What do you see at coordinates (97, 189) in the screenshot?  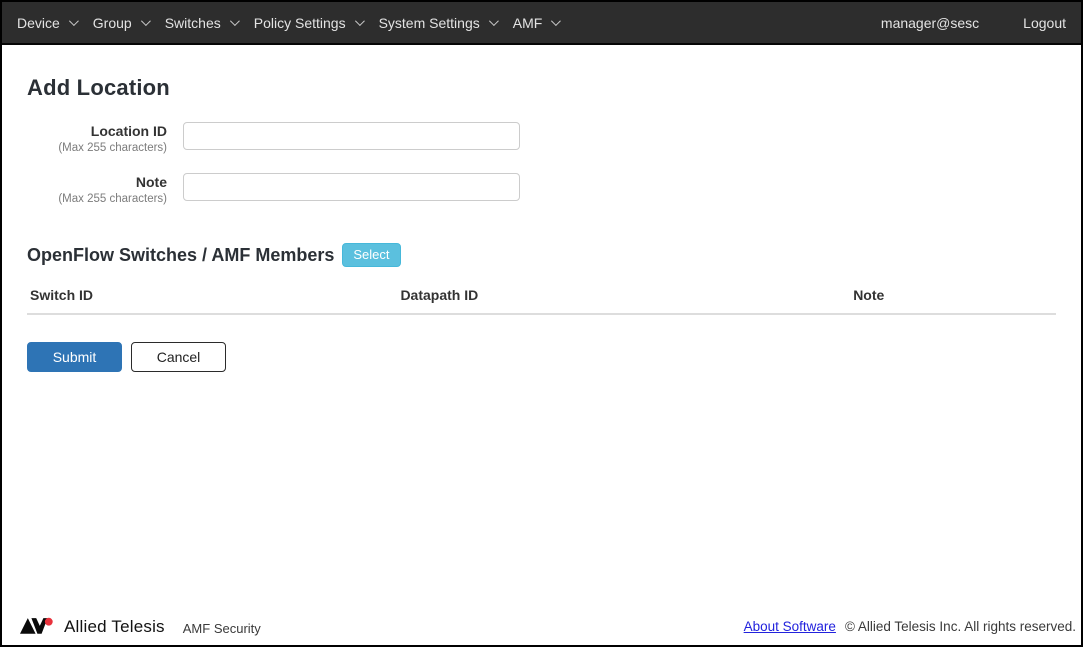 I see `label-column: Note (Max 255 characters)` at bounding box center [97, 189].